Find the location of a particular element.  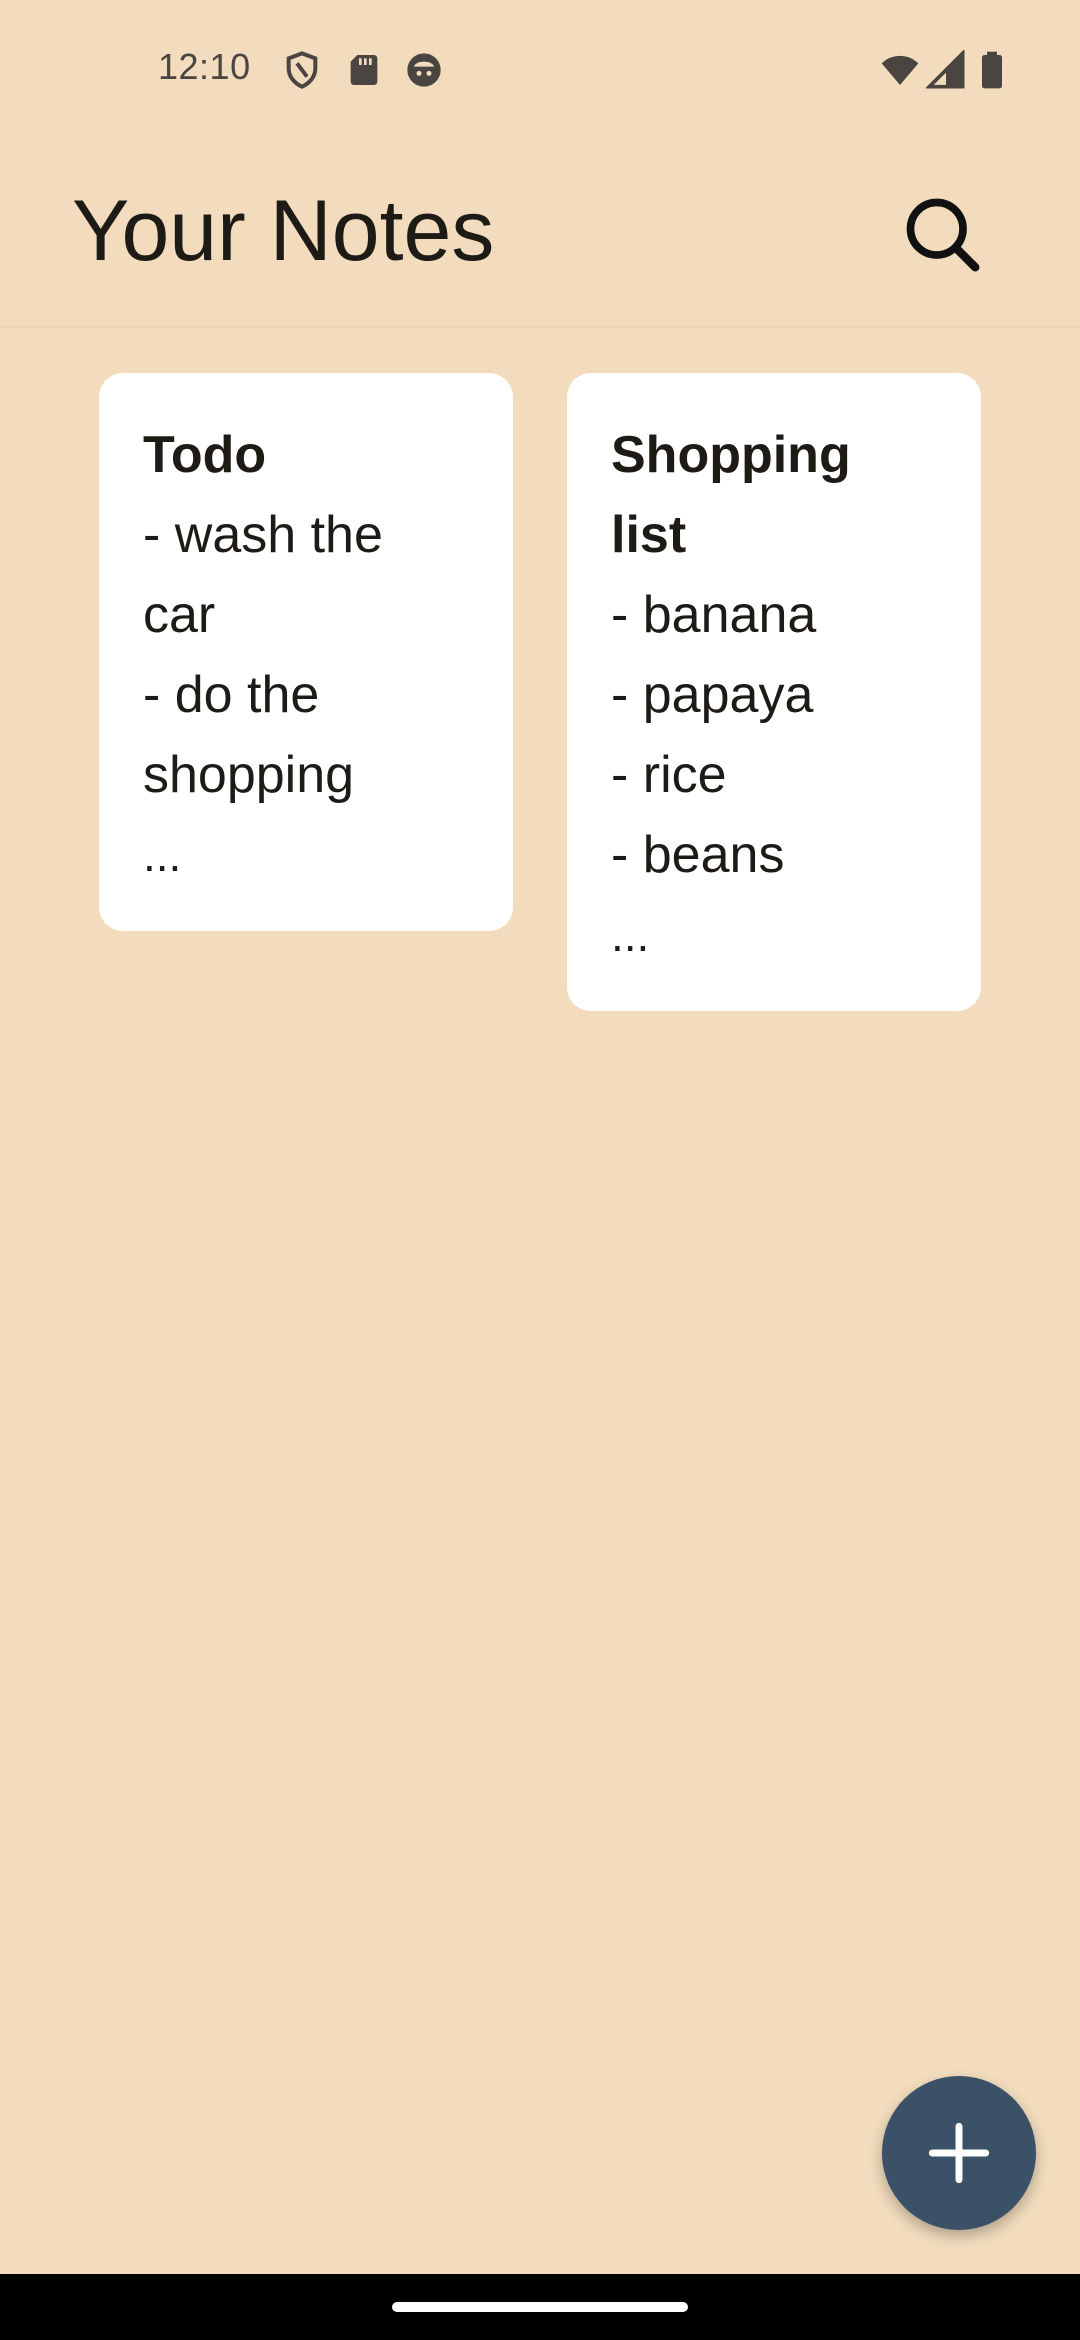

note-line: shopping is located at coordinates (249, 775).